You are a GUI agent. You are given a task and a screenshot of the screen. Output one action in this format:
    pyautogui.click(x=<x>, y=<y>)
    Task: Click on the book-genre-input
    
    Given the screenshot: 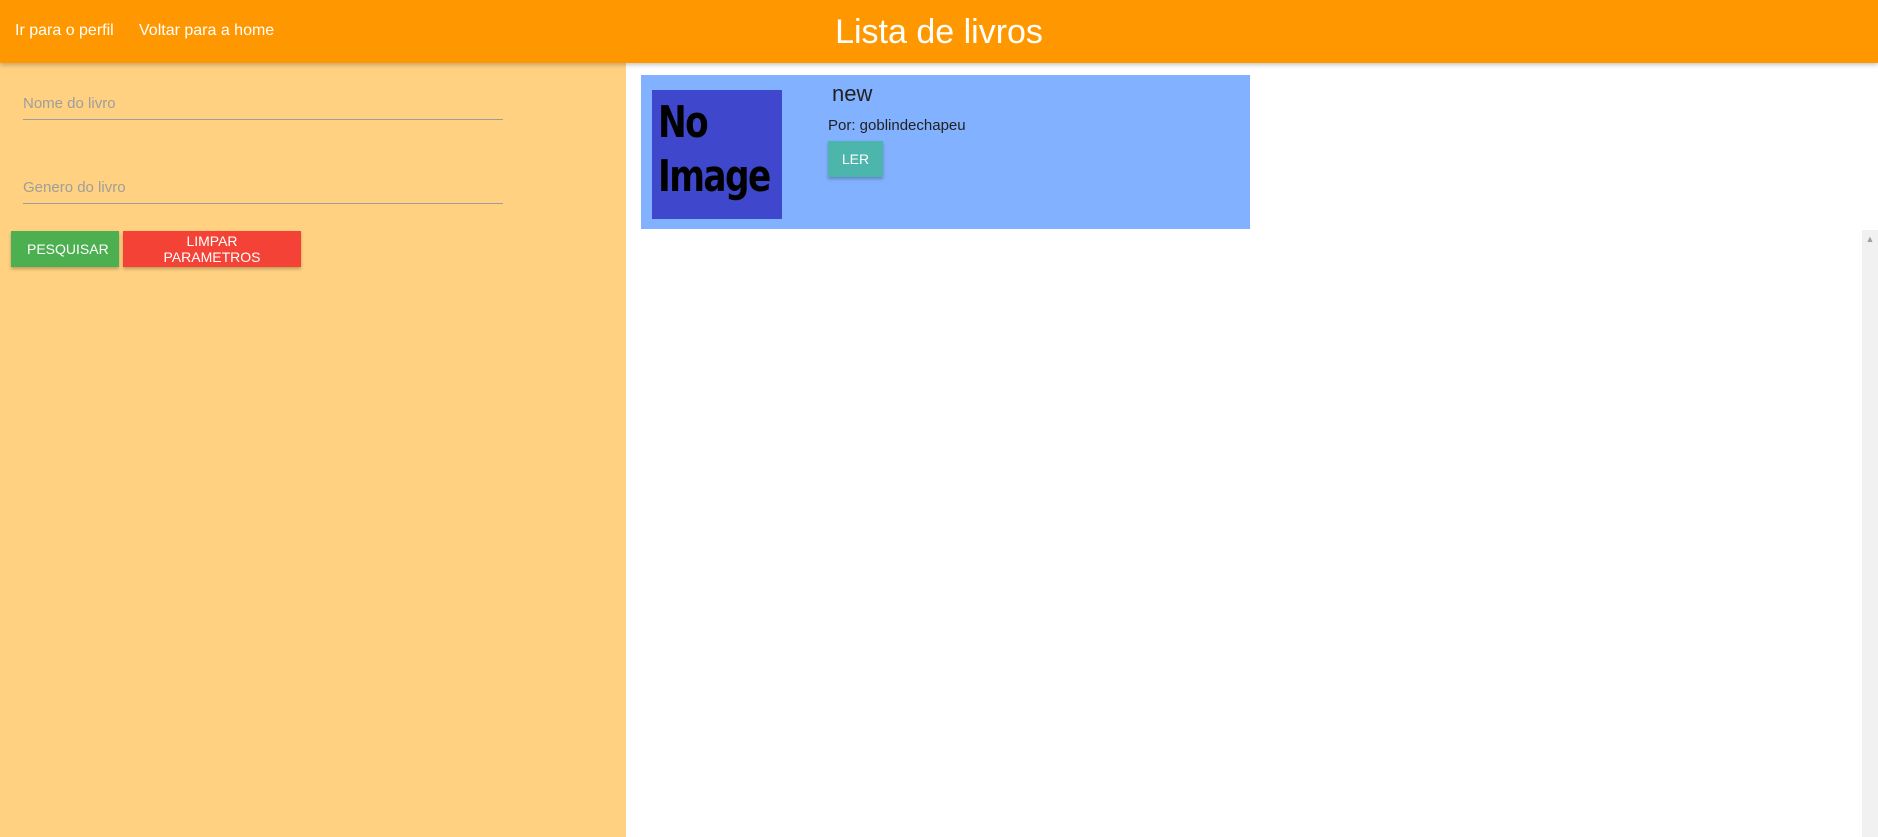 What is the action you would take?
    pyautogui.click(x=263, y=187)
    